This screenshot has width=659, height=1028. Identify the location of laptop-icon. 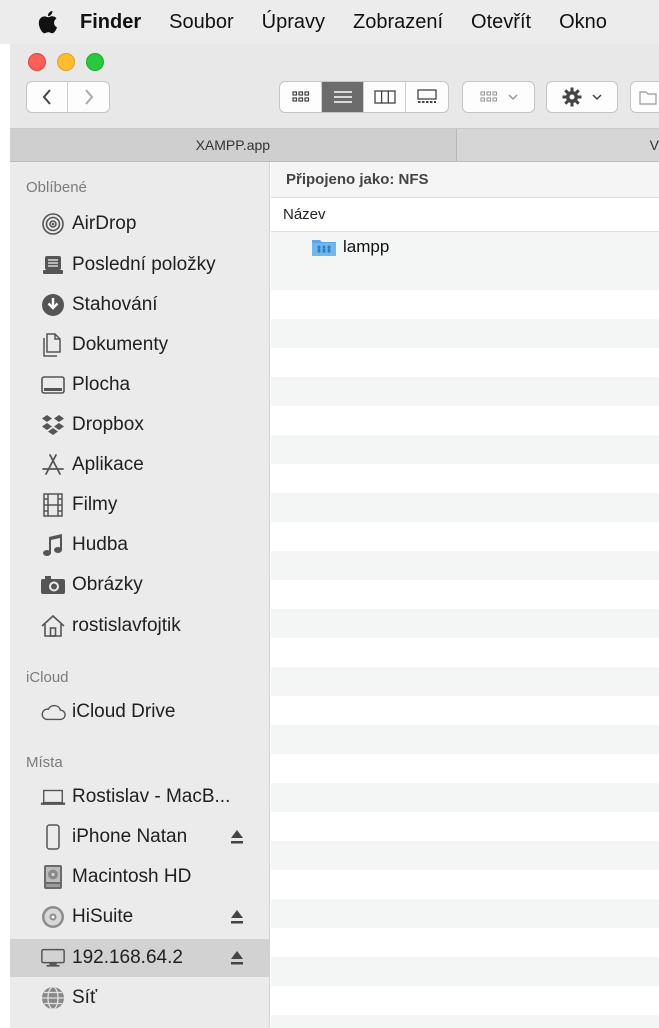
(53, 797).